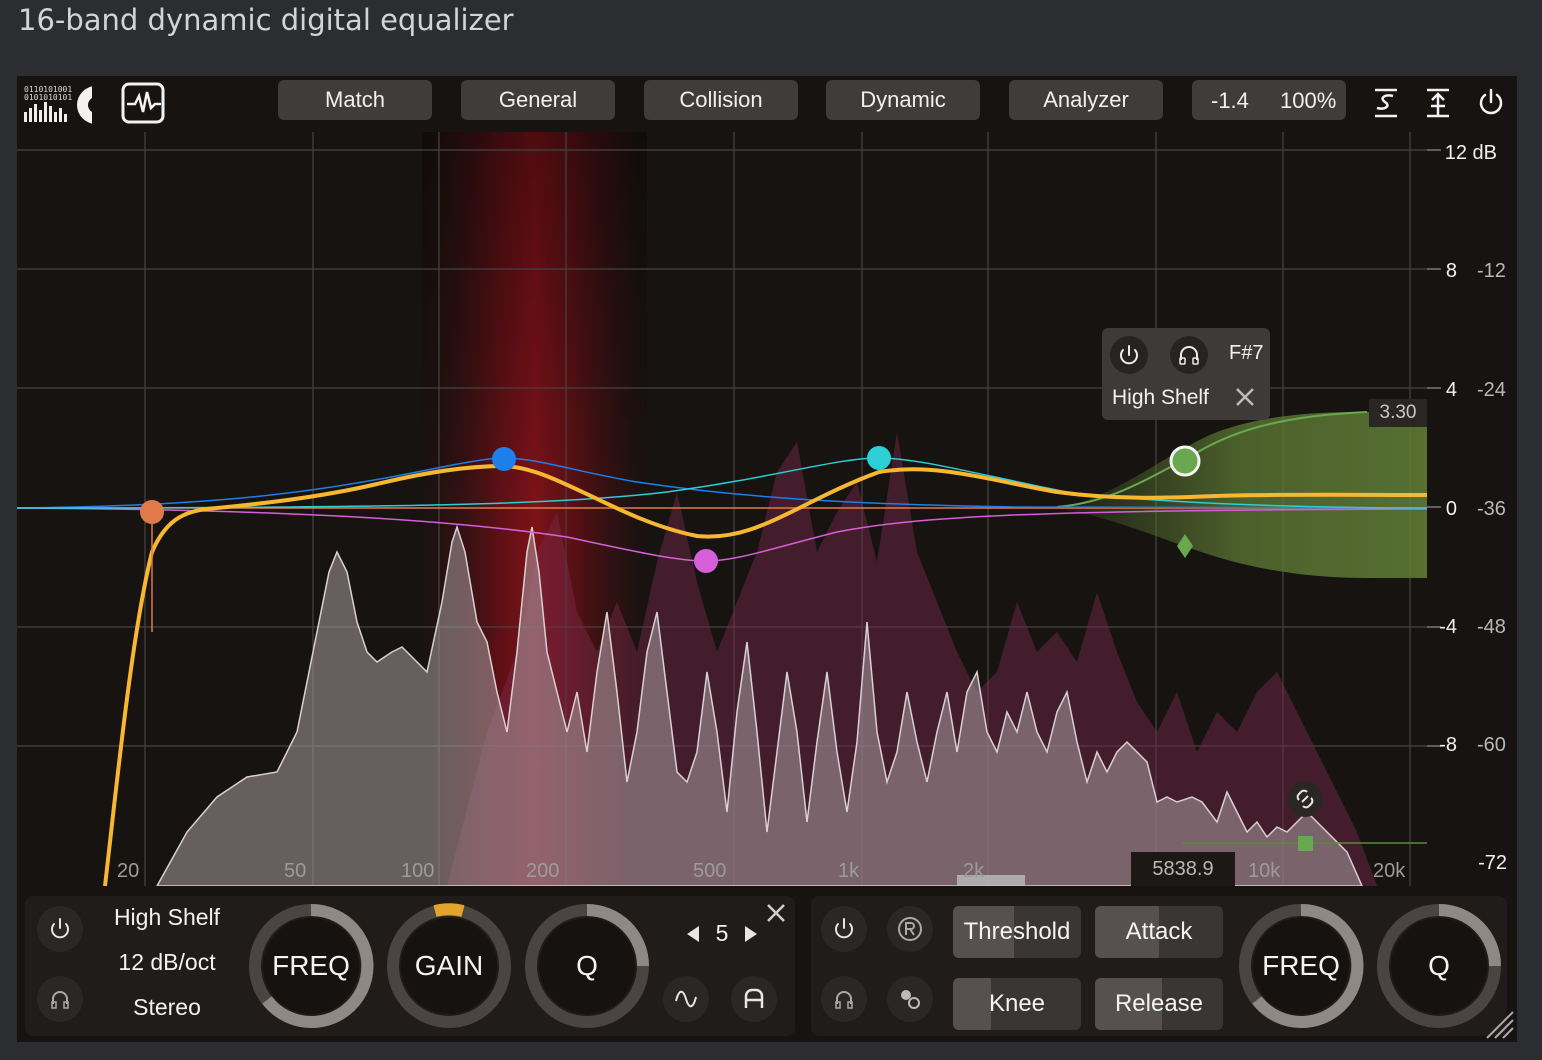 The image size is (1542, 1060). What do you see at coordinates (504, 459) in the screenshot?
I see `band2-handle` at bounding box center [504, 459].